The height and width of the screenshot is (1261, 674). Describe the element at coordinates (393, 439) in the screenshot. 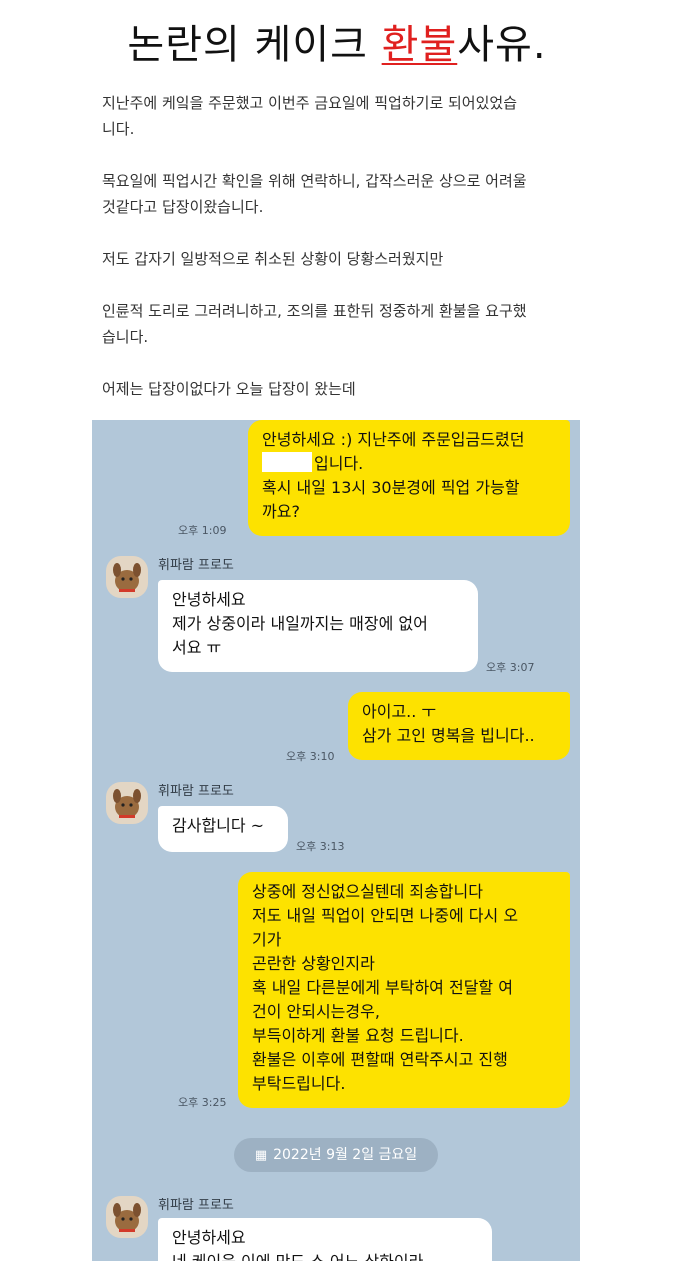

I see `message-text: 안녕하세요 :) 지난주에 주문입금드렸던` at that location.